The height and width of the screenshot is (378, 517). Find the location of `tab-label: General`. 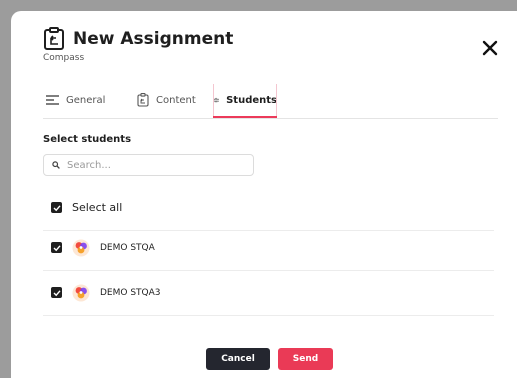

tab-label: General is located at coordinates (86, 100).